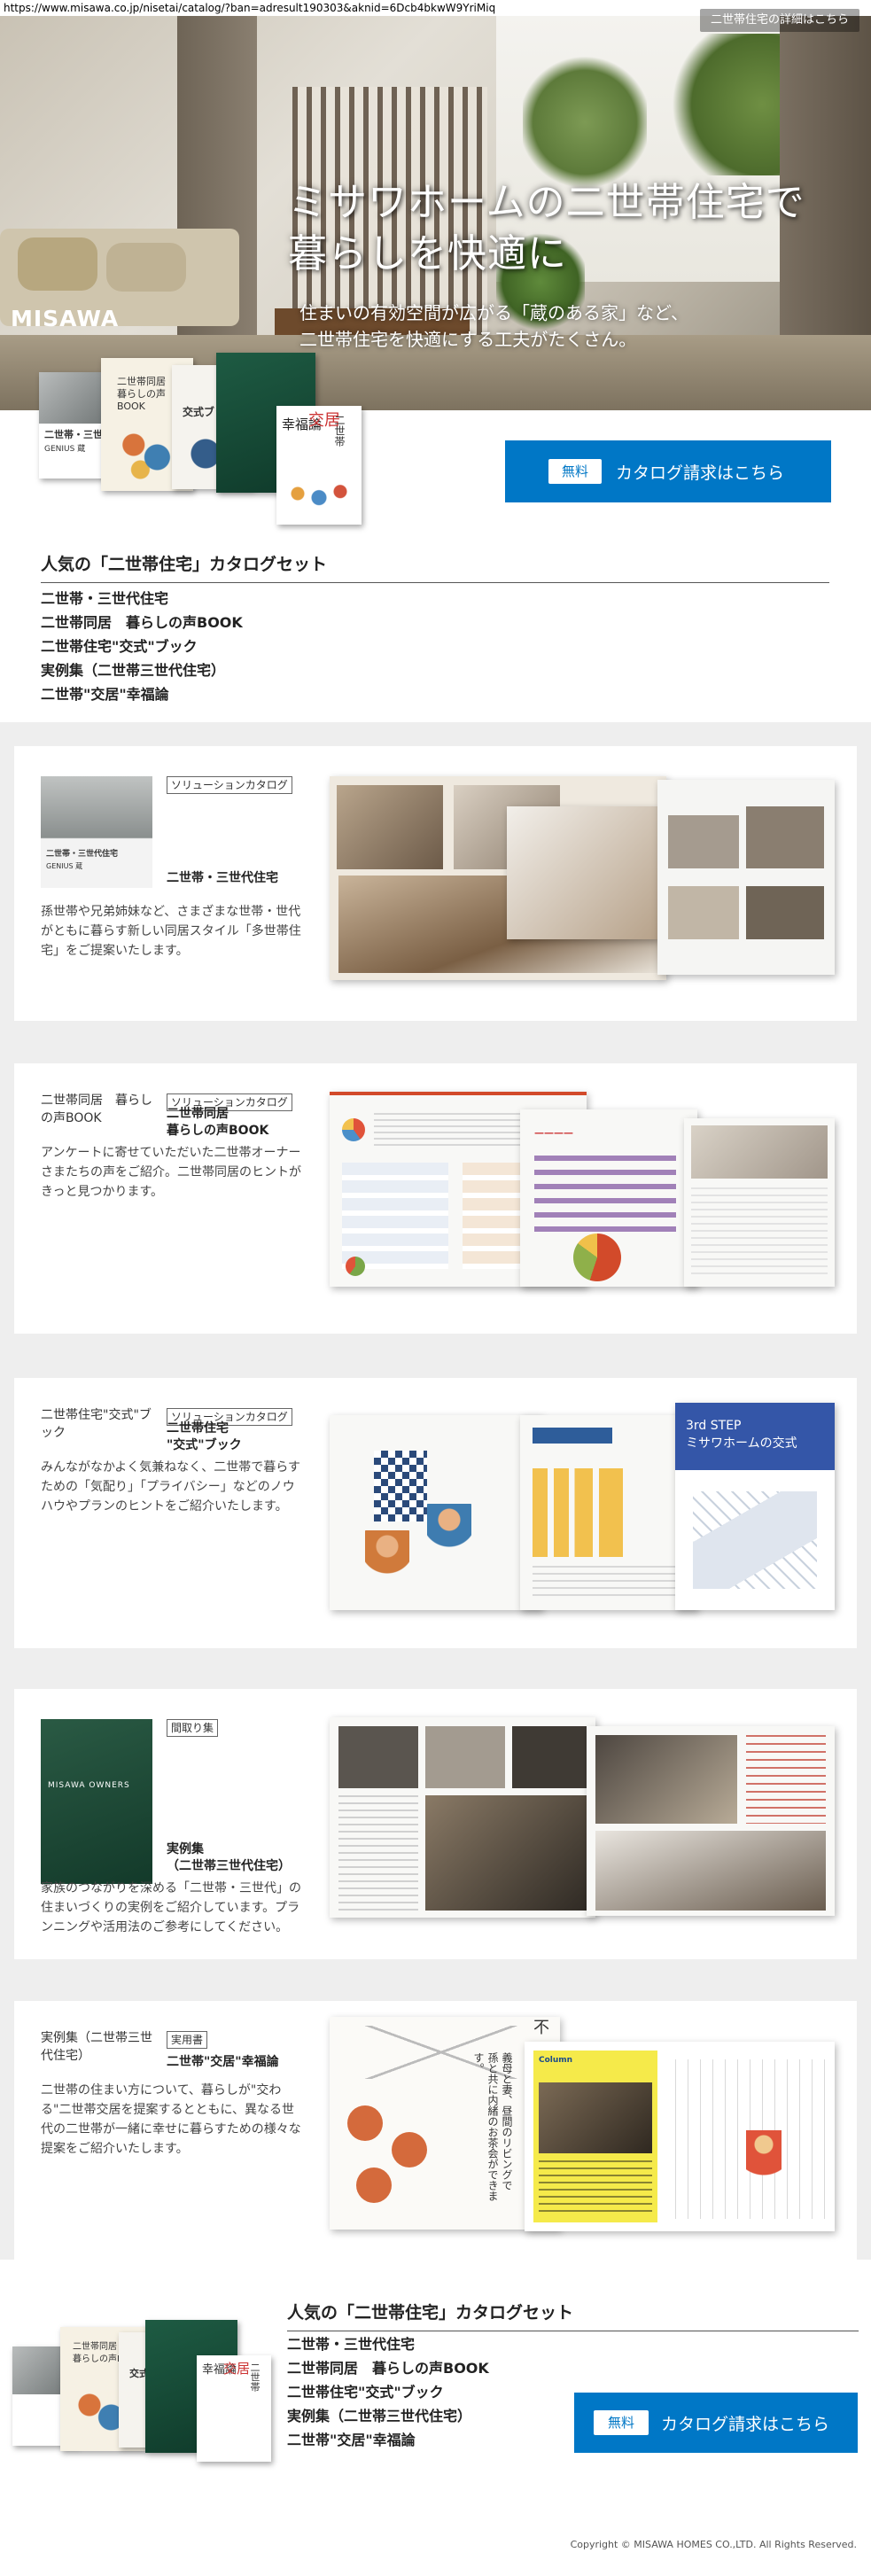 The image size is (871, 2576). I want to click on bottom-catalog-set-heading: 人気の「二世帯住宅」カタログセット, so click(573, 2315).